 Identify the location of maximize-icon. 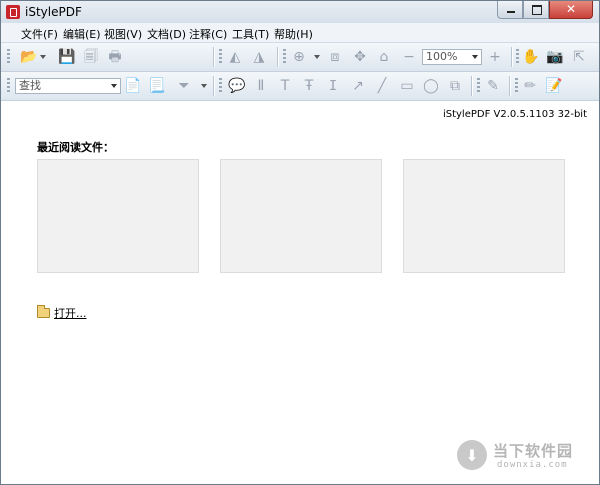
(537, 10).